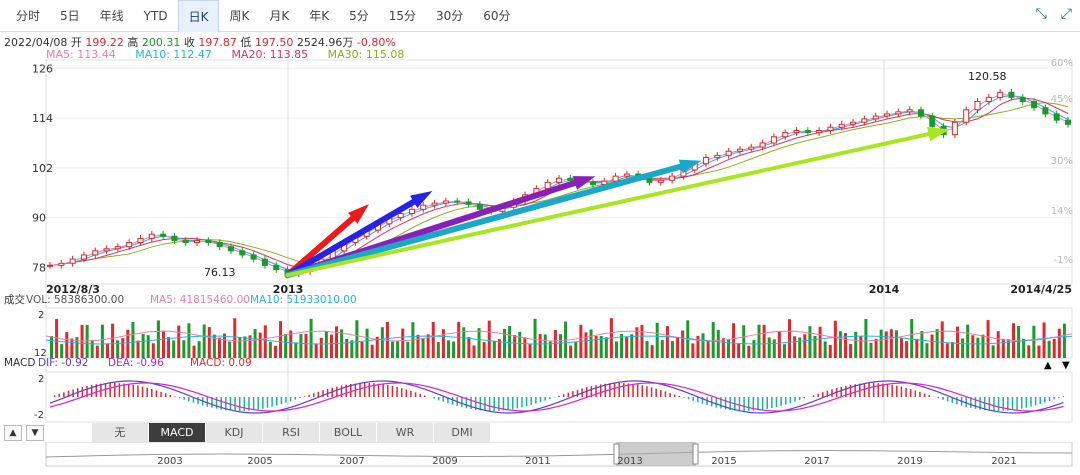  I want to click on macd-legend-0: MACD, so click(19, 363).